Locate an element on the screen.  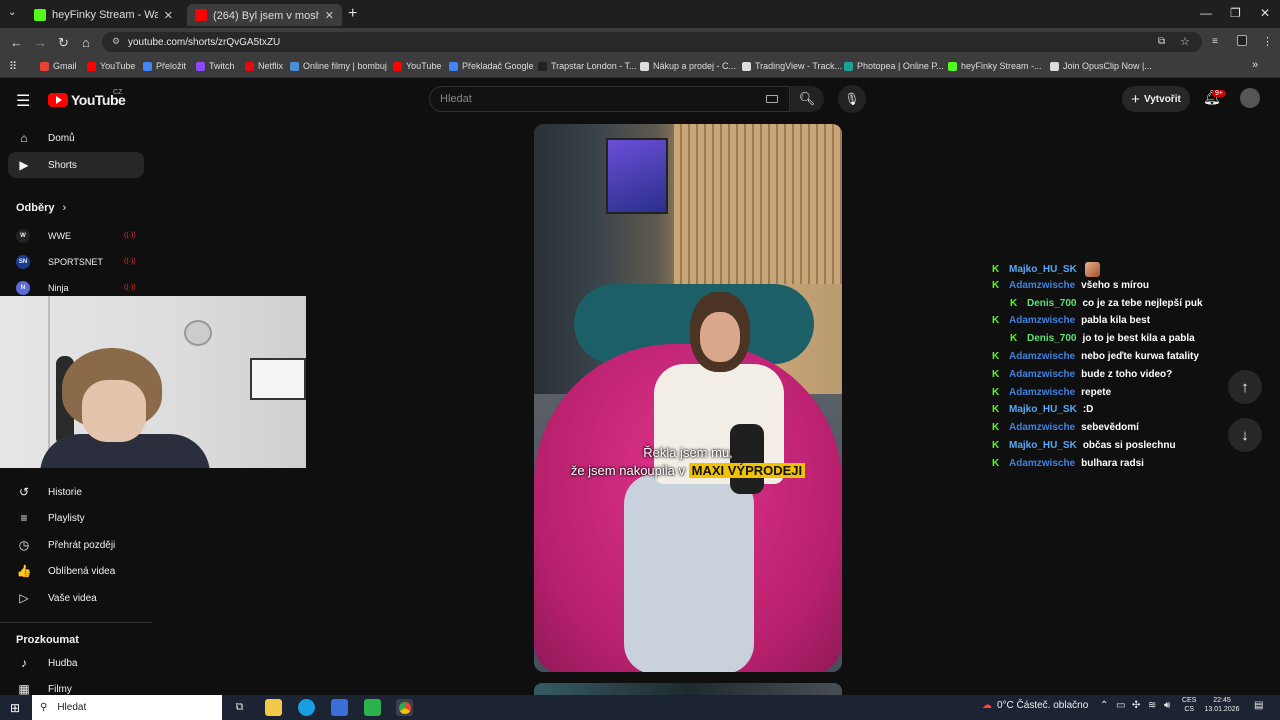
chat-text: všeho s mírou is located at coordinates (1115, 285).